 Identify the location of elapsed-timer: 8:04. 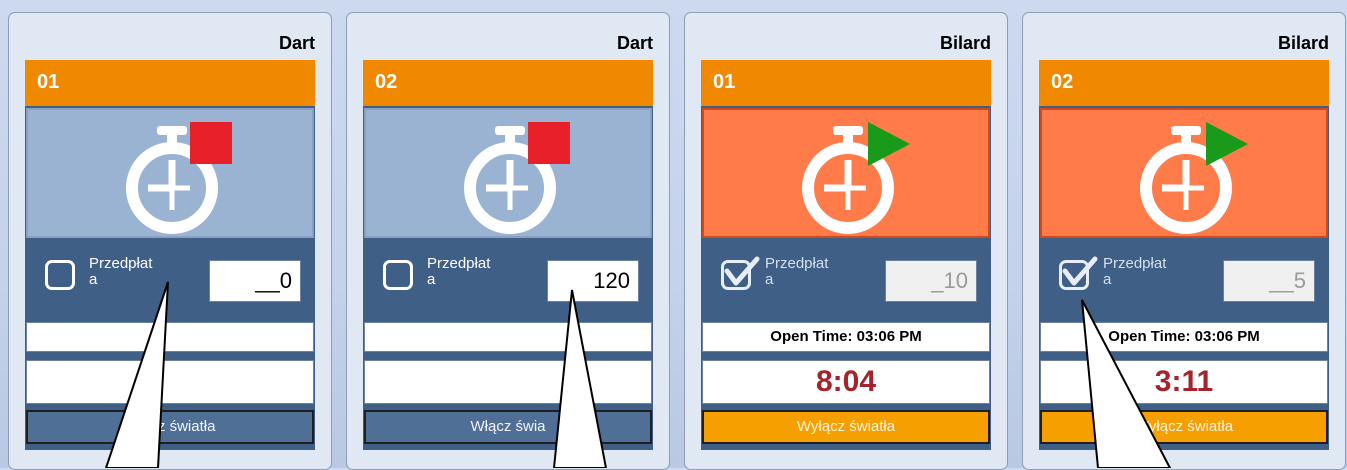
(846, 382).